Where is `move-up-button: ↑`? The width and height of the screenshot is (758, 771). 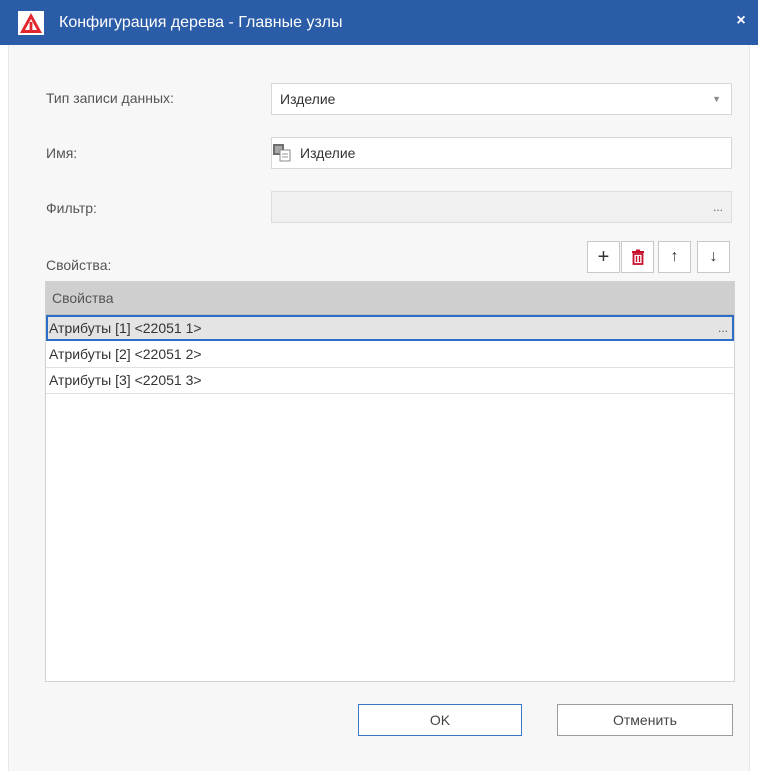 move-up-button: ↑ is located at coordinates (674, 257).